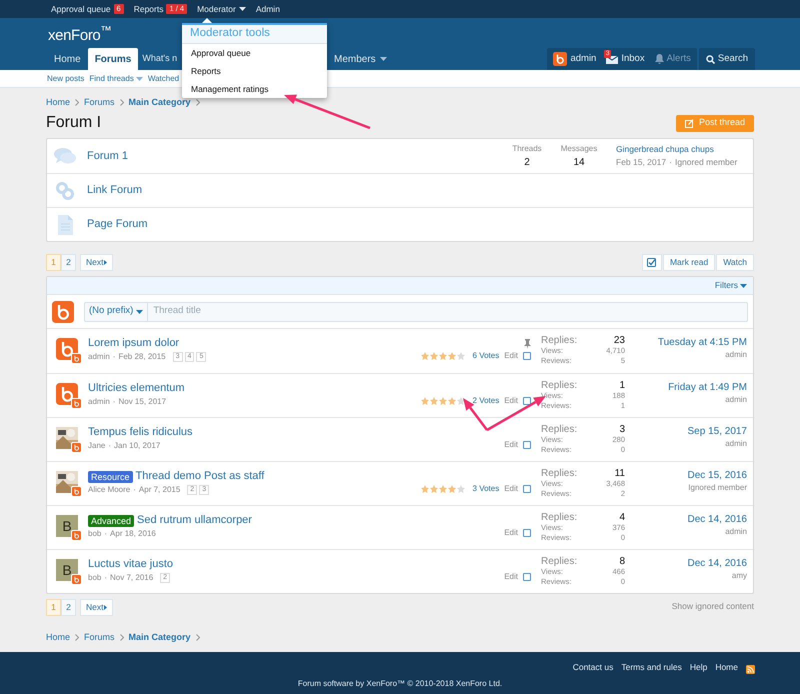 The height and width of the screenshot is (694, 800). I want to click on footer-link: Home, so click(726, 667).